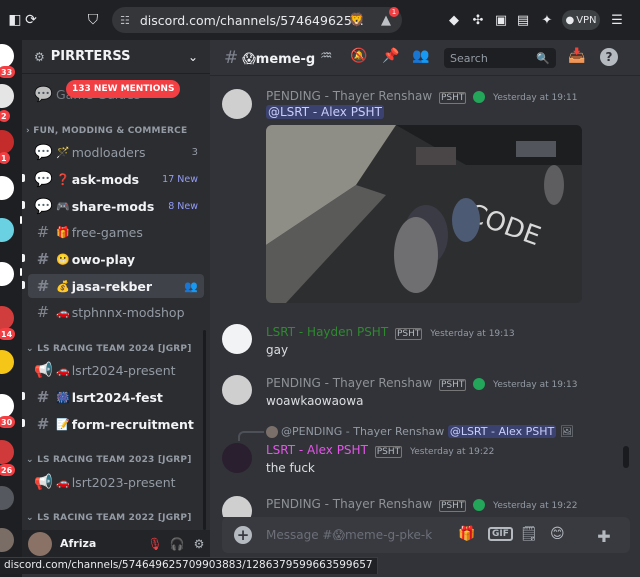  Describe the element at coordinates (193, 57) in the screenshot. I see `chevron-down-icon: ⌄` at that location.